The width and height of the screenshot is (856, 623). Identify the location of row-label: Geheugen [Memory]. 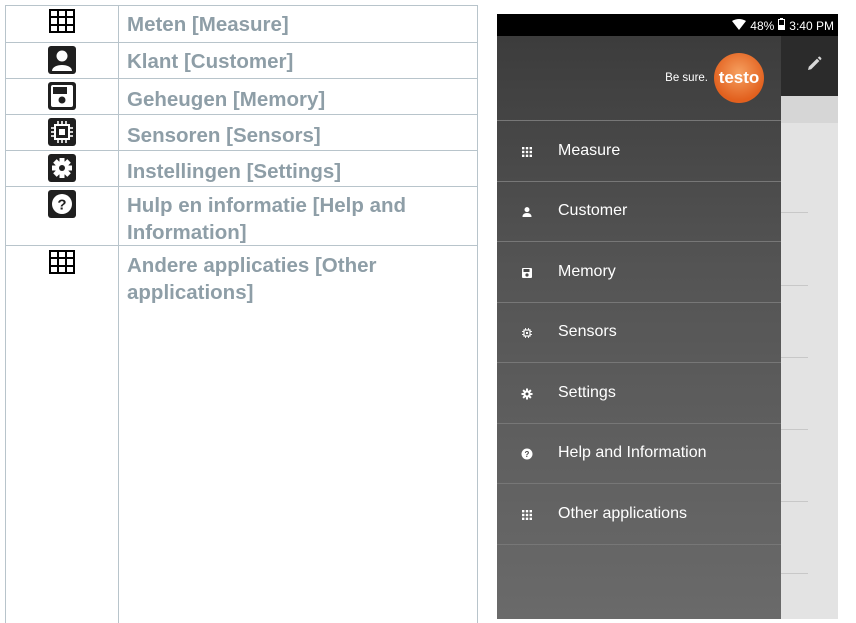
(226, 99).